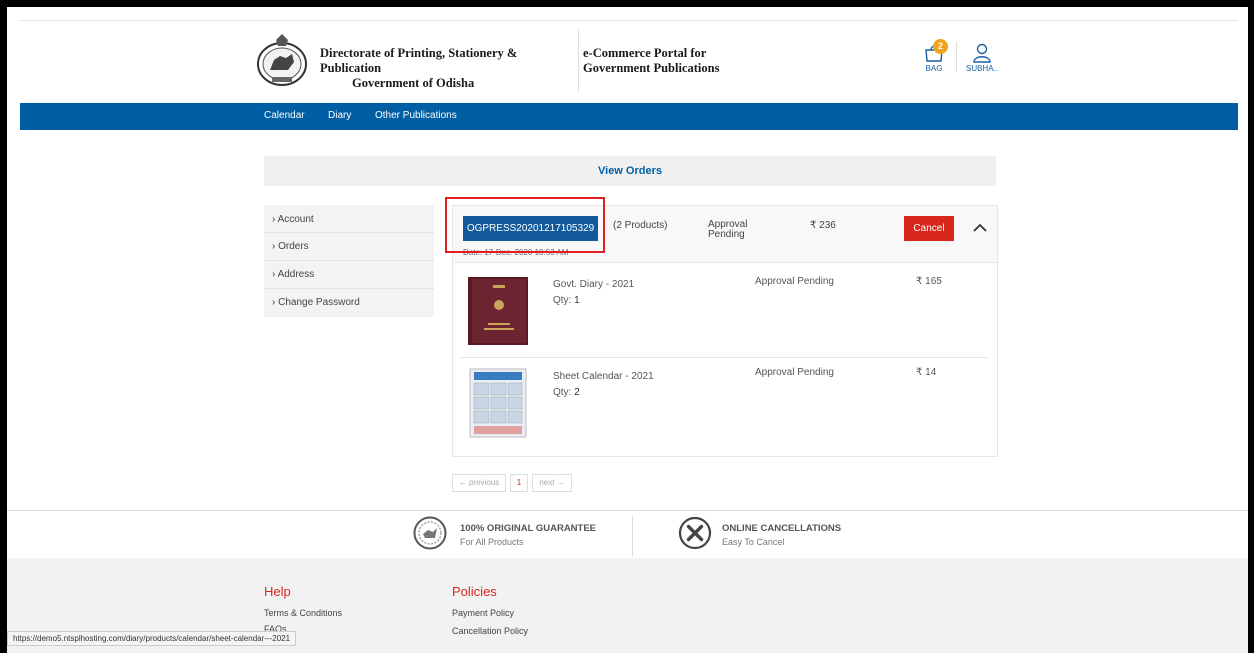 Image resolution: width=1254 pixels, height=653 pixels. What do you see at coordinates (519, 483) in the screenshot?
I see `pagination-page: 1` at bounding box center [519, 483].